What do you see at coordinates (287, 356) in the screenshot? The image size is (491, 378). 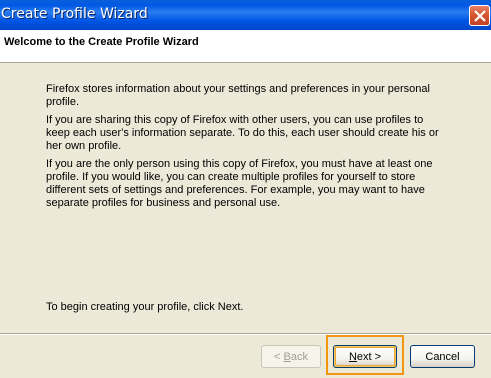 I see `back-button-accesskey: B` at bounding box center [287, 356].